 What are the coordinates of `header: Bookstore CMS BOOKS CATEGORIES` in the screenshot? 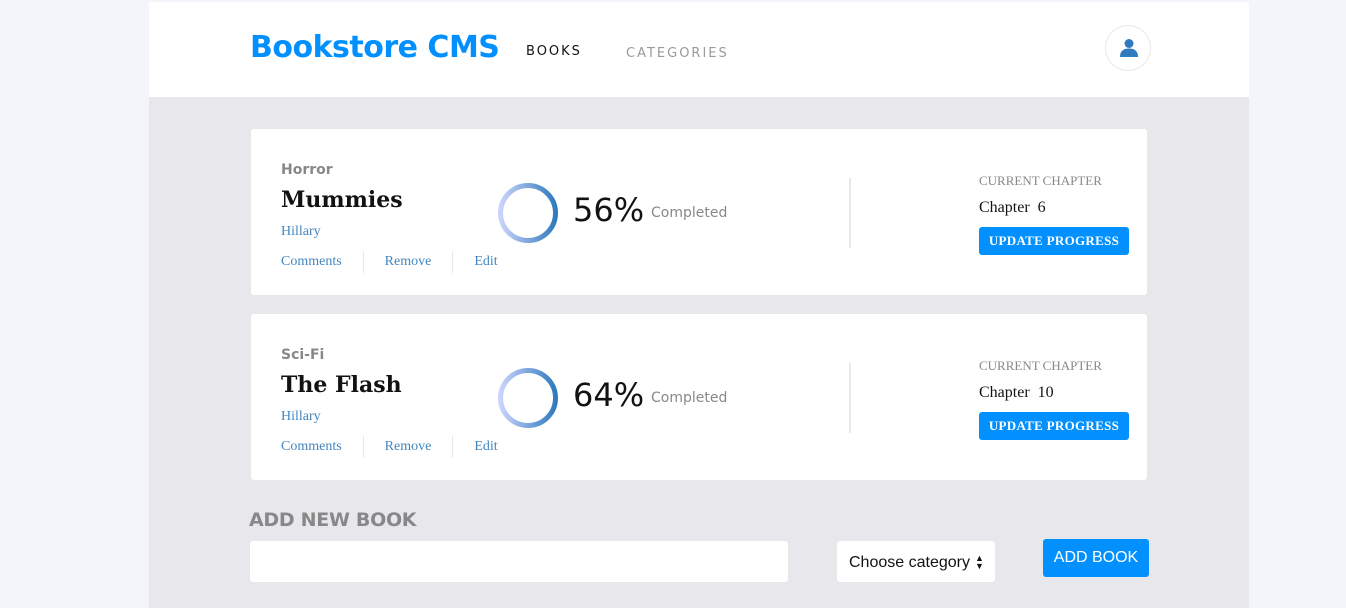 It's located at (699, 49).